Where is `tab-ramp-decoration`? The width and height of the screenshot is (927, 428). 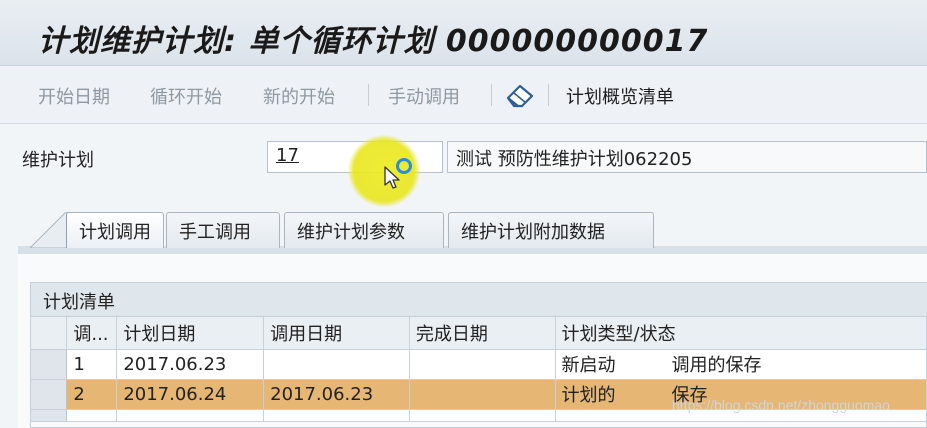
tab-ramp-decoration is located at coordinates (50, 230).